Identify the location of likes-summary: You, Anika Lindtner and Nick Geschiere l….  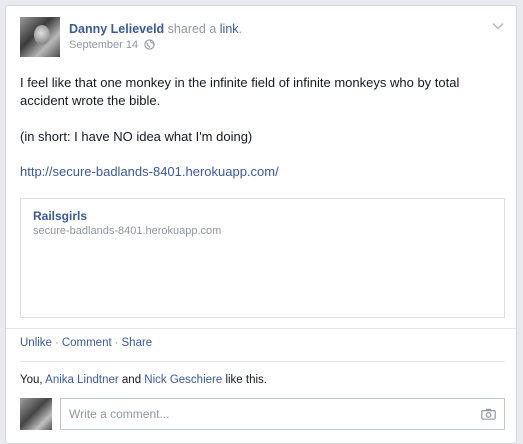
(143, 380).